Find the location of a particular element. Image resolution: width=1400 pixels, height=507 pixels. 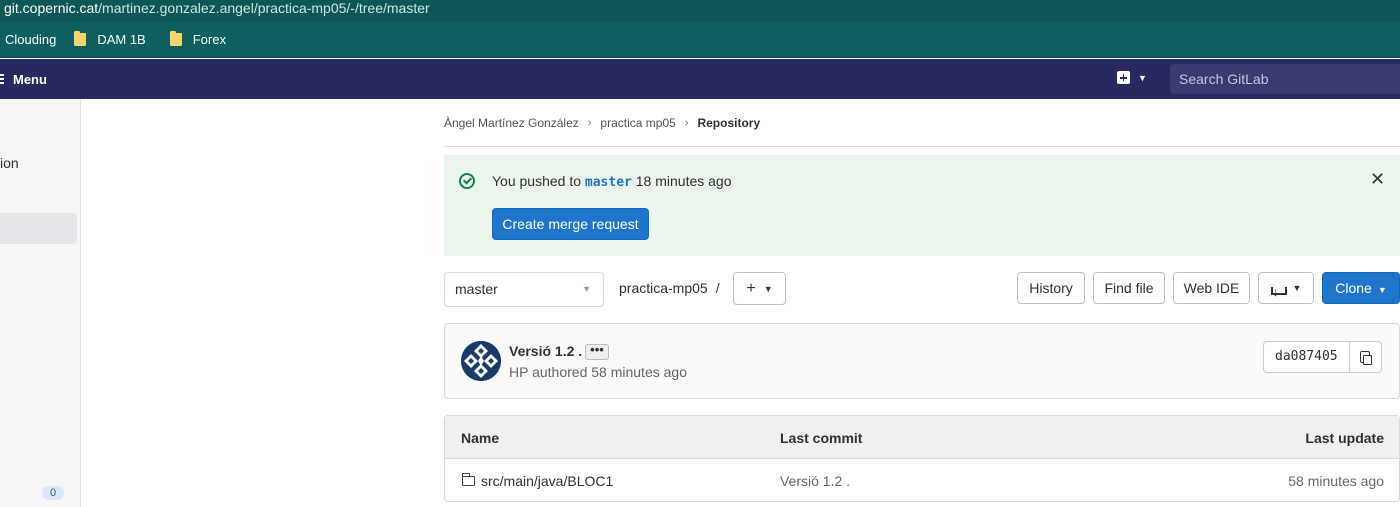

clone-label: Clone is located at coordinates (1353, 288).